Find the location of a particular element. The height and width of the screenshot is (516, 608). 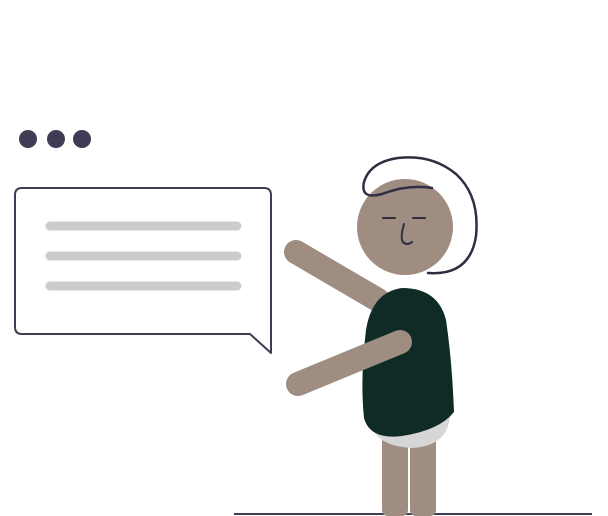

ellipsis-dots-icon is located at coordinates (55, 139).